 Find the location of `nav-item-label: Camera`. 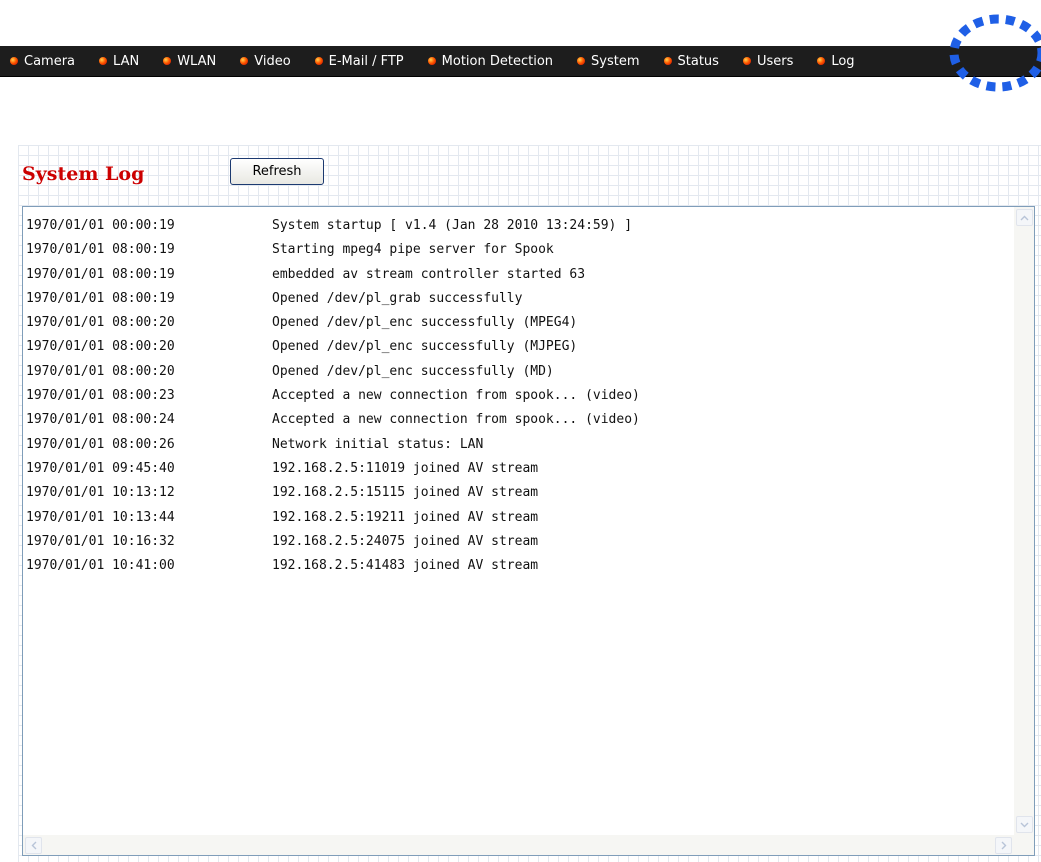

nav-item-label: Camera is located at coordinates (50, 61).